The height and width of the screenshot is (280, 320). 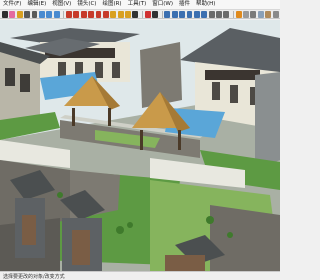 I want to click on pan-icon, so click(x=174, y=14).